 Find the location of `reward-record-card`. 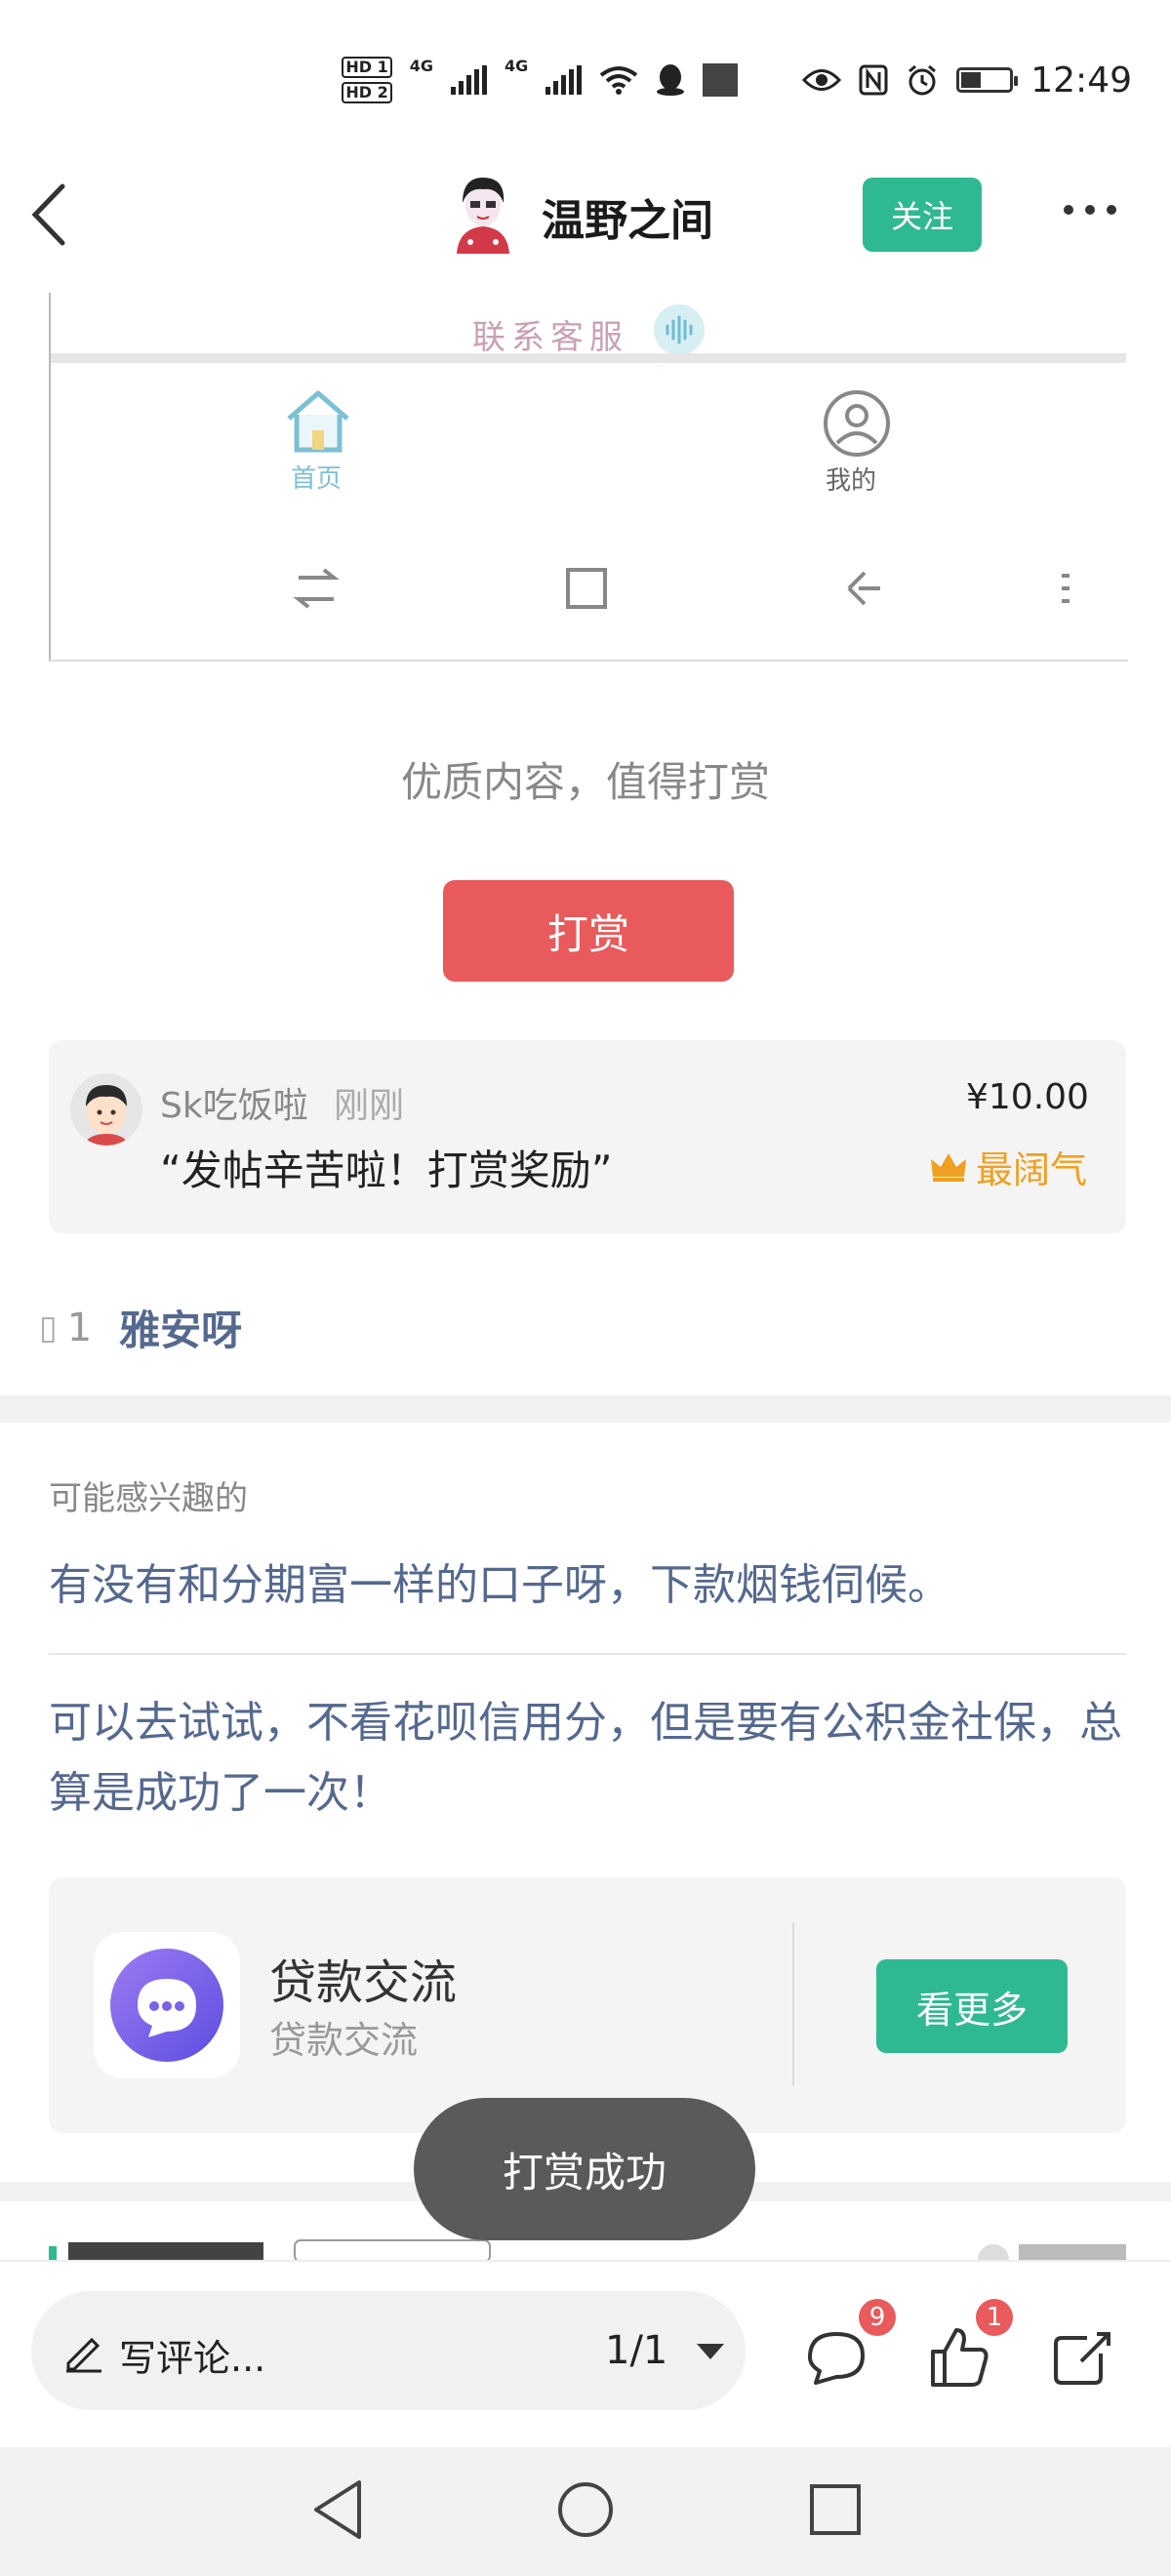

reward-record-card is located at coordinates (587, 1136).